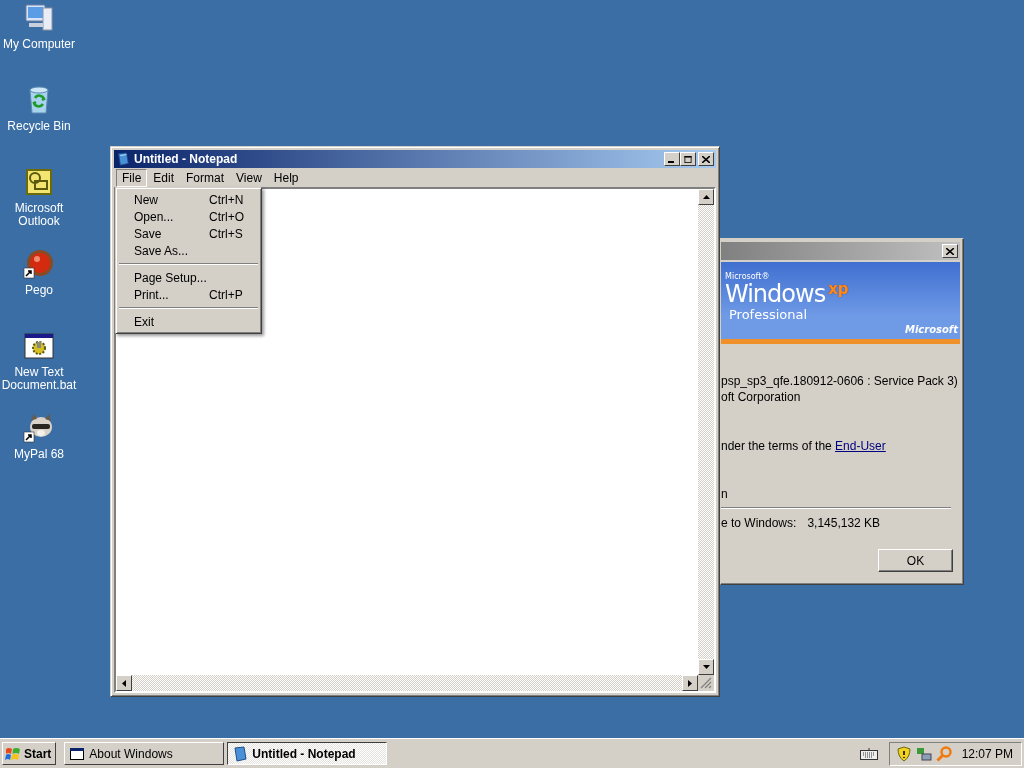 The height and width of the screenshot is (768, 1024). I want to click on menu-item: Help, so click(286, 177).